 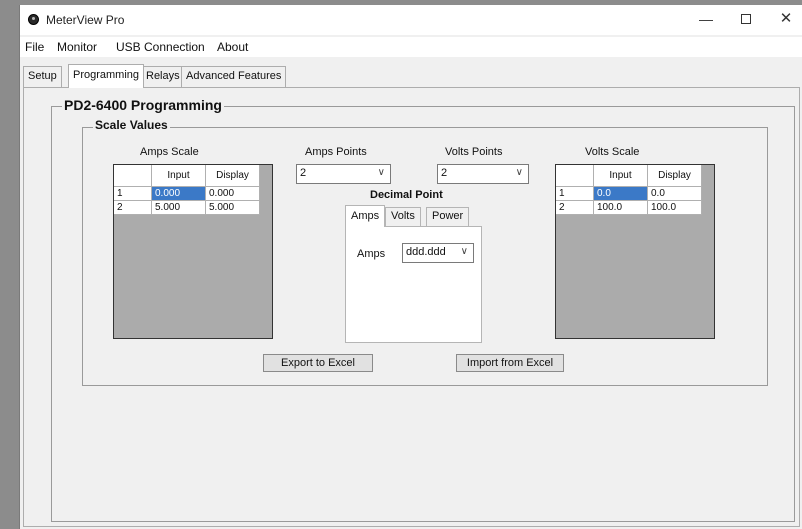 What do you see at coordinates (483, 174) in the screenshot?
I see `volts-points-select: 2 ∨` at bounding box center [483, 174].